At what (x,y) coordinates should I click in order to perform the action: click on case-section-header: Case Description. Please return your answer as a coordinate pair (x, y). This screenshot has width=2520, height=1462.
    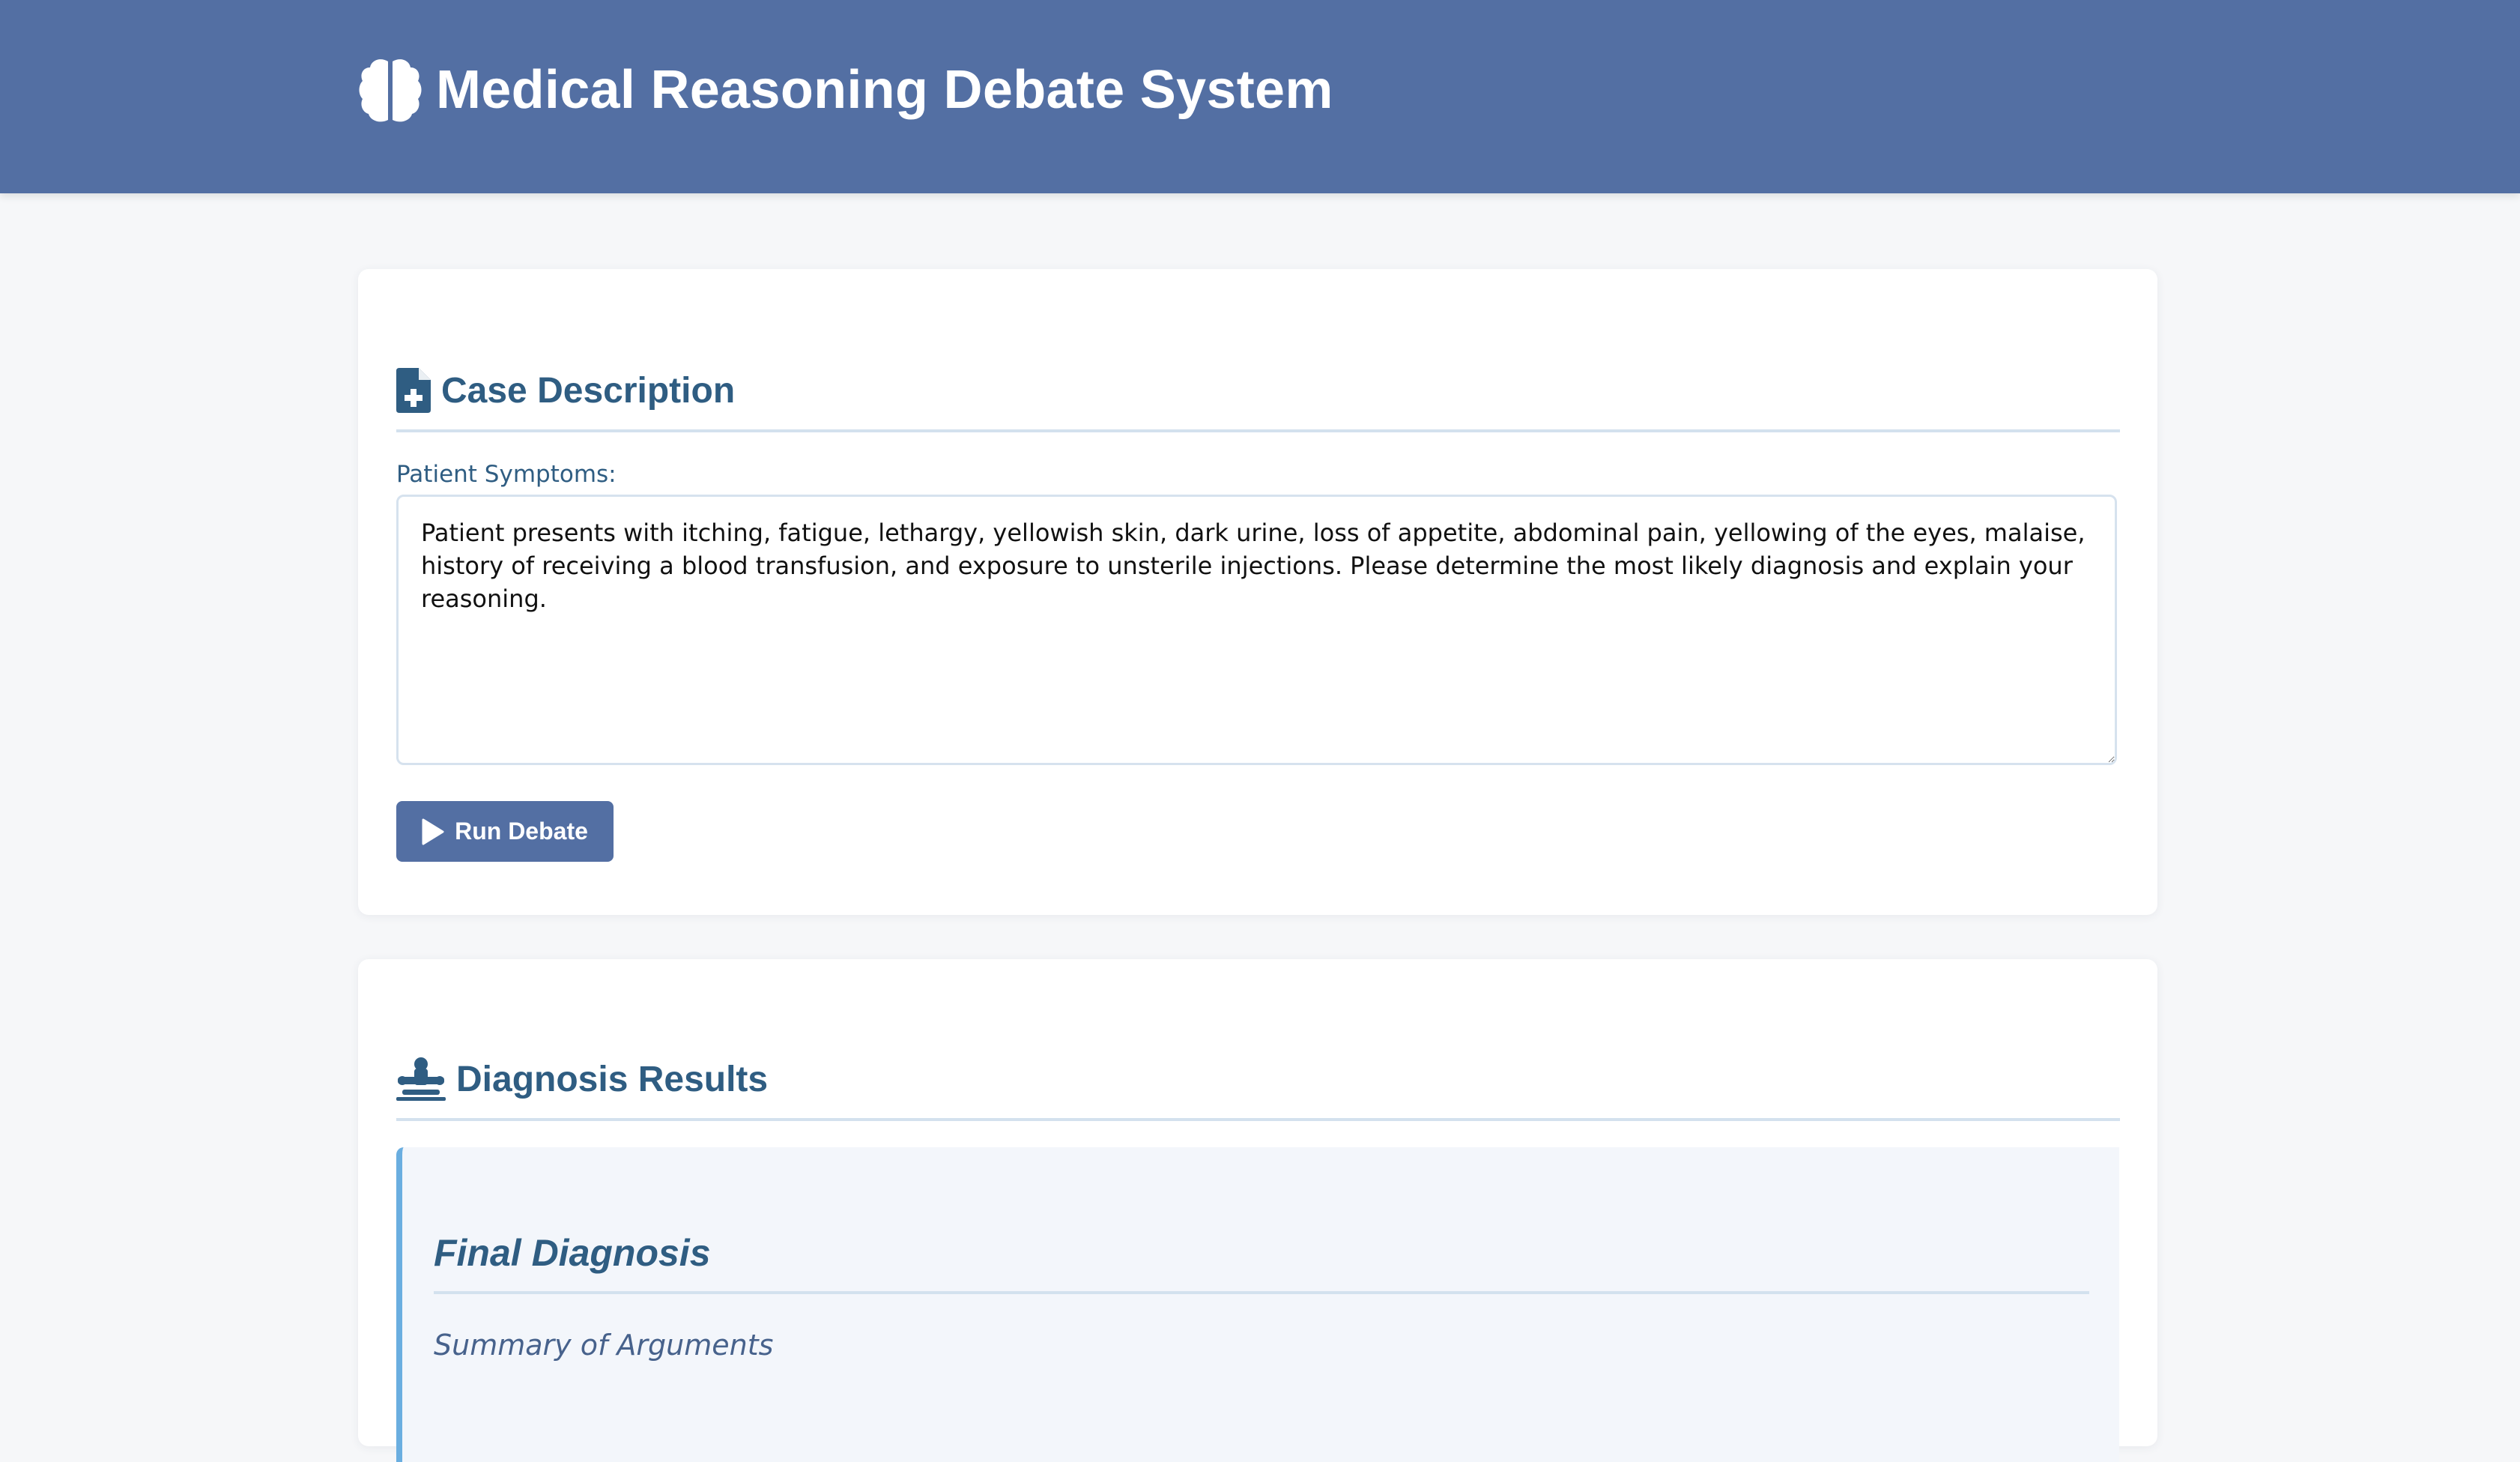
    Looking at the image, I should click on (1258, 392).